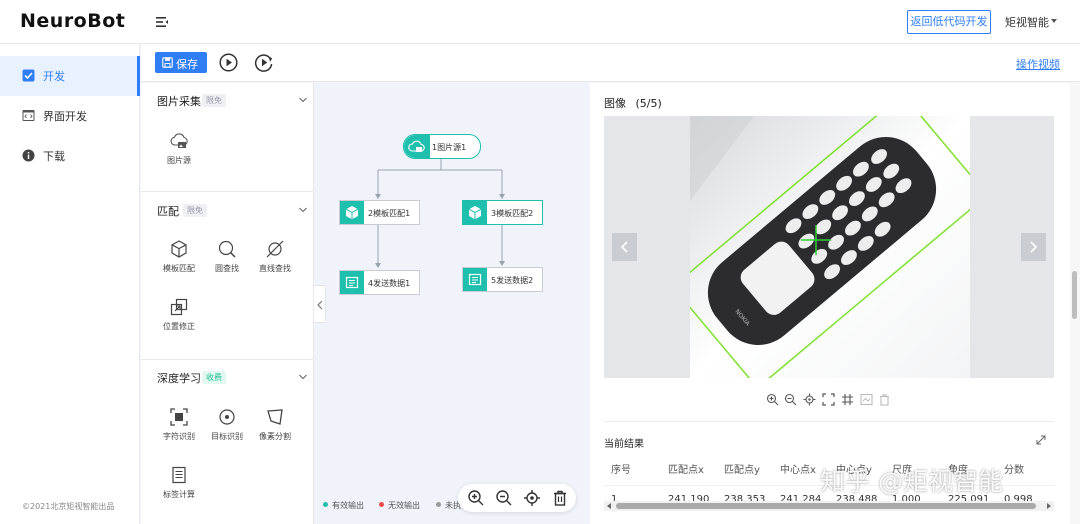 Image resolution: width=1080 pixels, height=524 pixels. Describe the element at coordinates (275, 249) in the screenshot. I see `line-find-icon` at that location.